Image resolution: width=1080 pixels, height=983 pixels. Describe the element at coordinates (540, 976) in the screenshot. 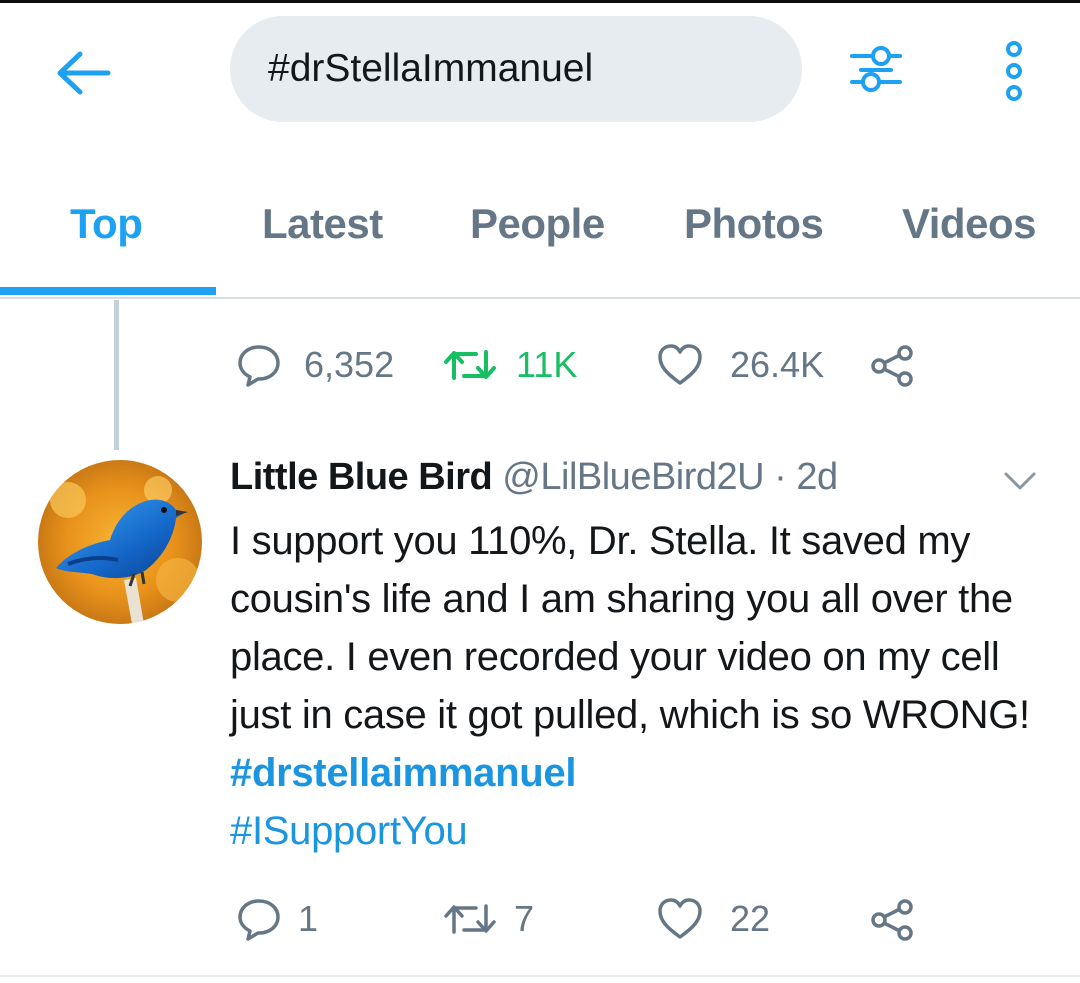

I see `tweet-divider` at that location.